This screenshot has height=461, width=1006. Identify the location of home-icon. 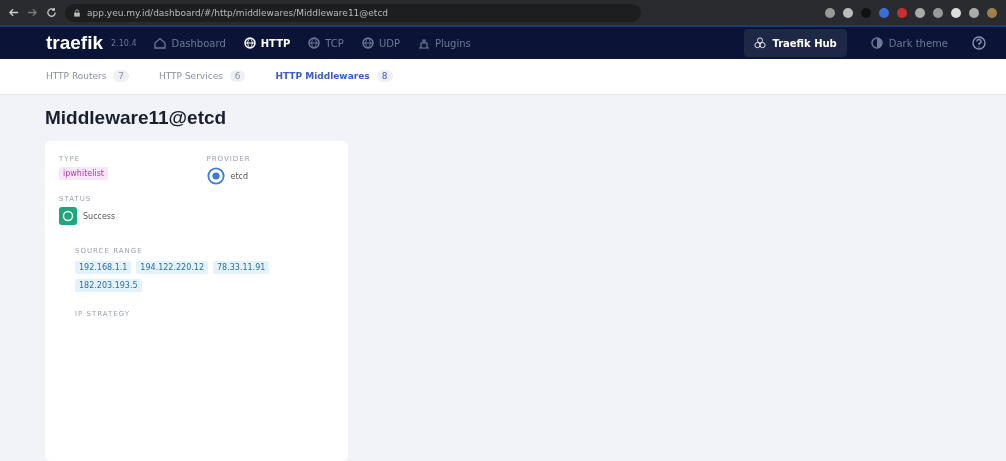
(160, 43).